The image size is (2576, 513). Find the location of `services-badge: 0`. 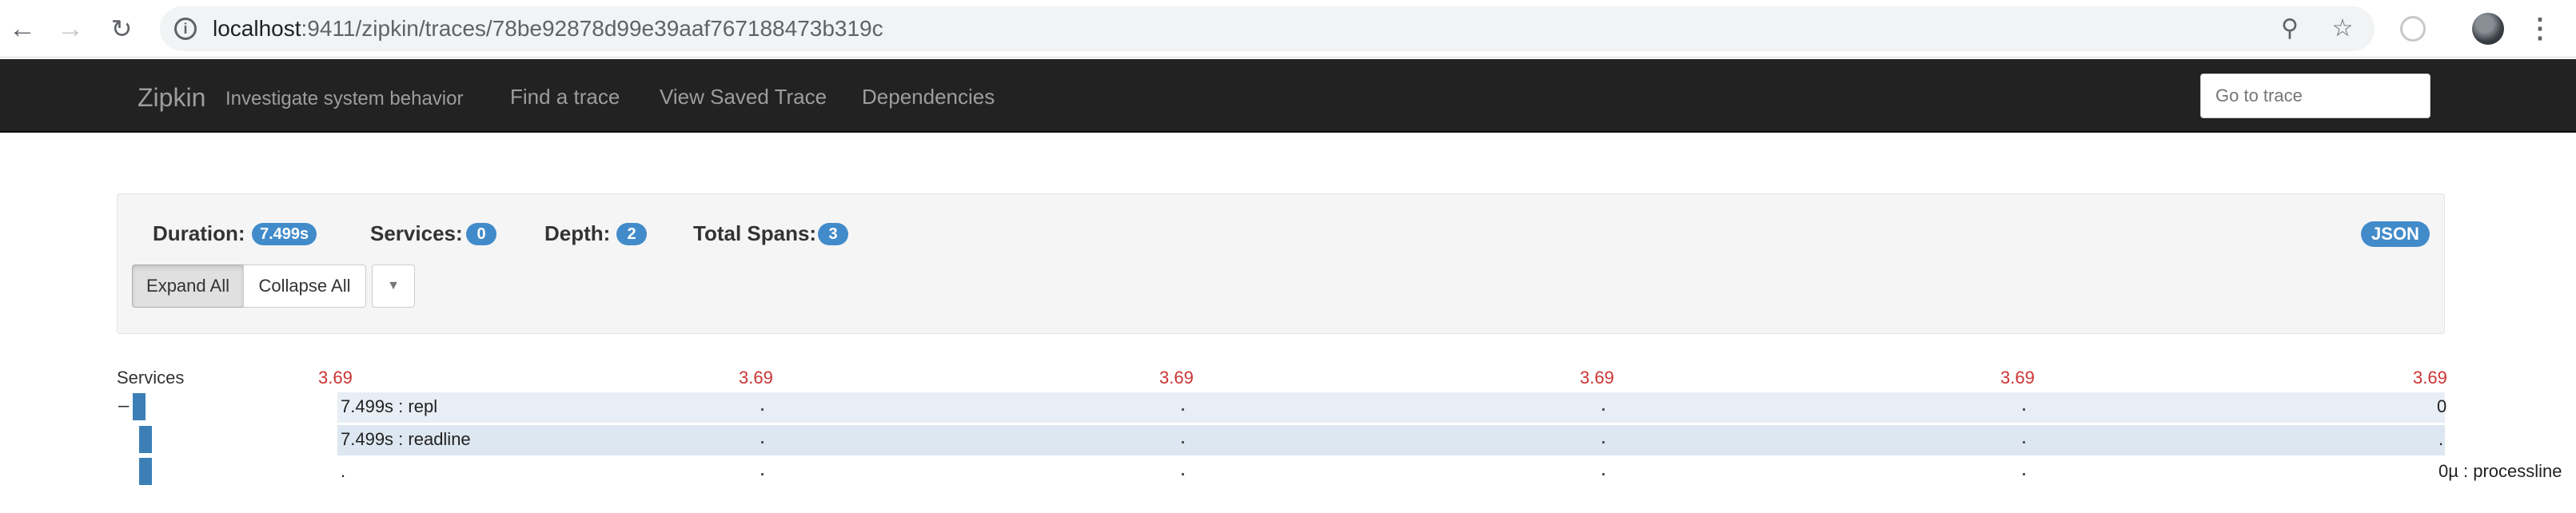

services-badge: 0 is located at coordinates (481, 234).